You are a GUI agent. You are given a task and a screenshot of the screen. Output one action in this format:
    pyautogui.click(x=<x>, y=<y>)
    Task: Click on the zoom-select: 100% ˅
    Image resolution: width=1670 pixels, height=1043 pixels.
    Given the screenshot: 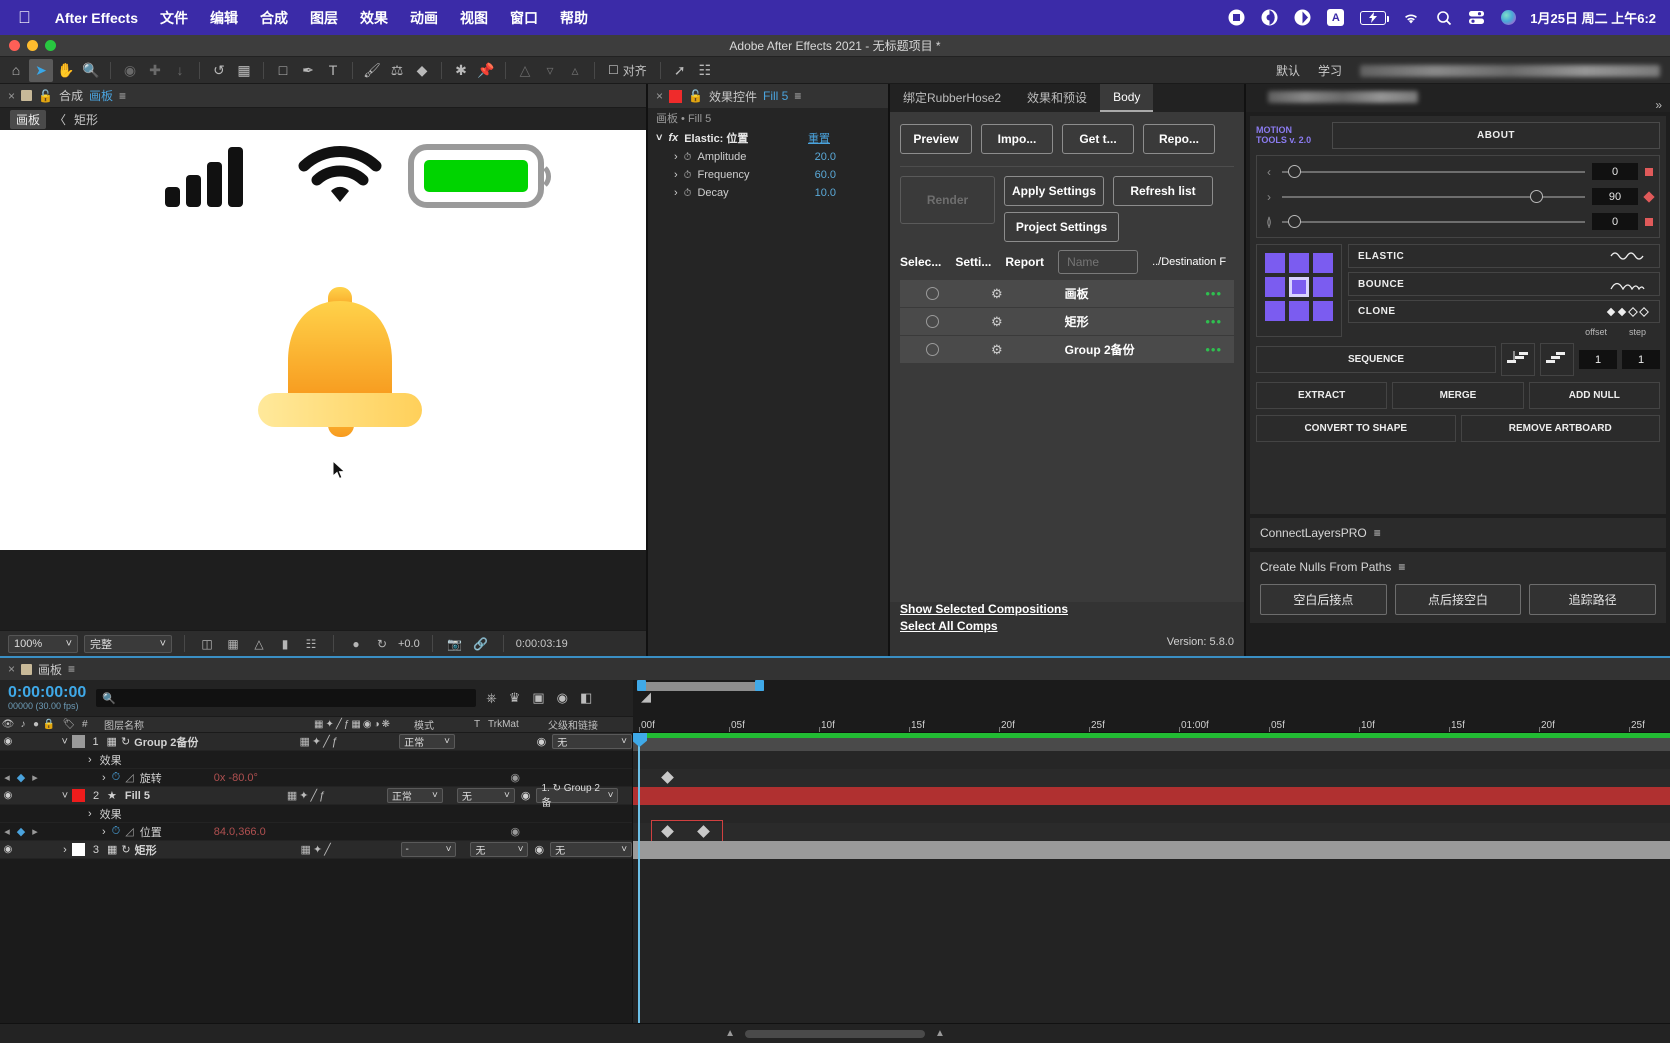 What is the action you would take?
    pyautogui.click(x=43, y=643)
    